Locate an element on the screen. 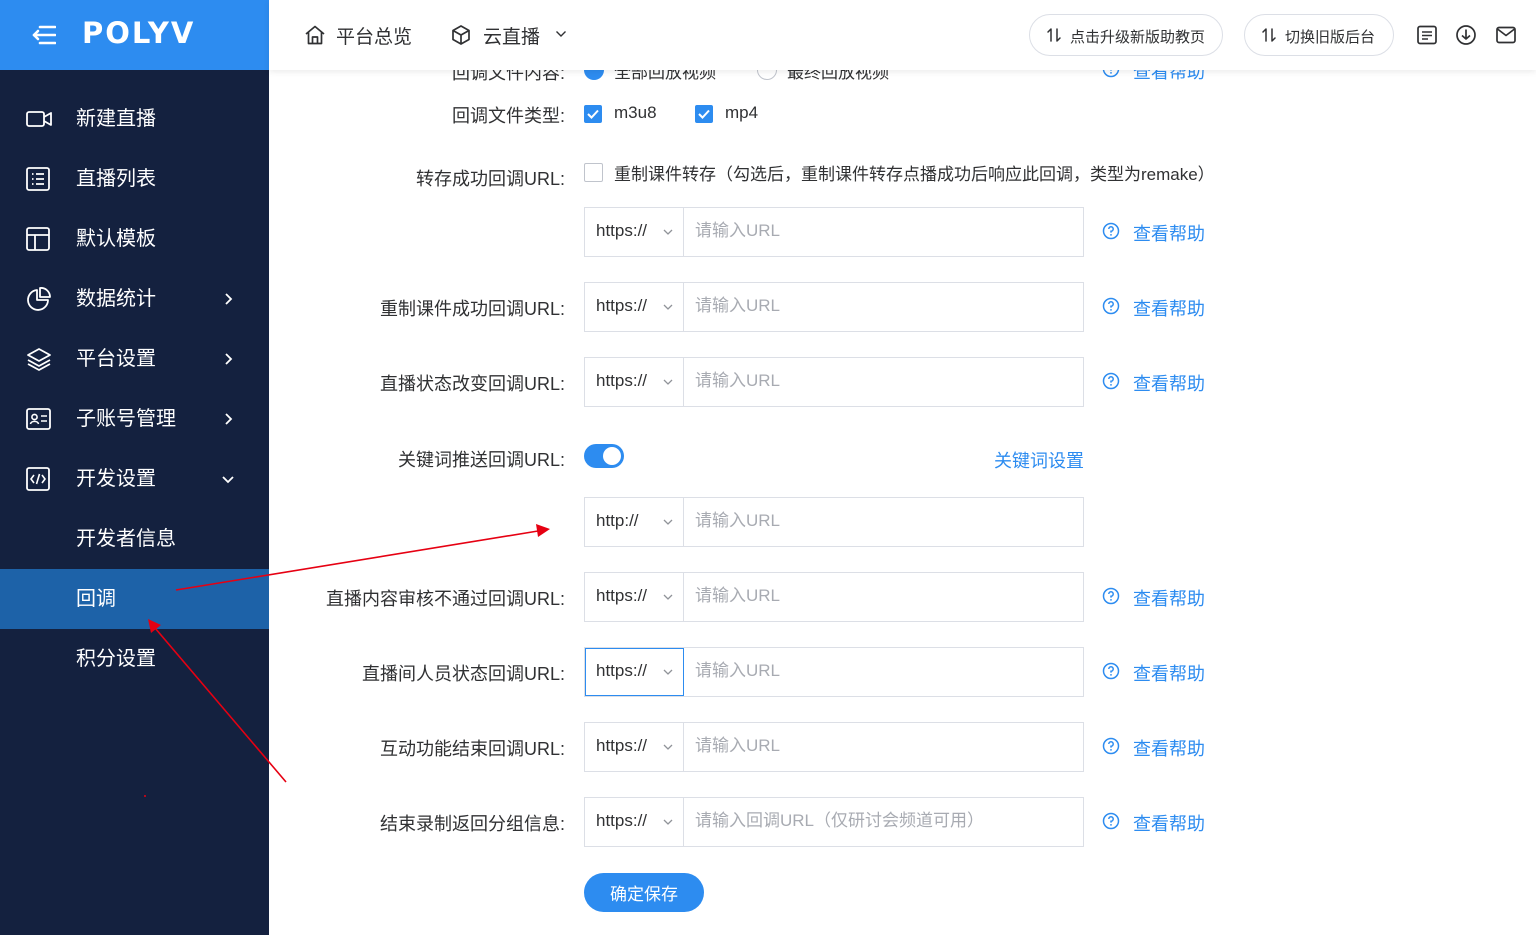 Image resolution: width=1536 pixels, height=935 pixels. document-icon is located at coordinates (1427, 35).